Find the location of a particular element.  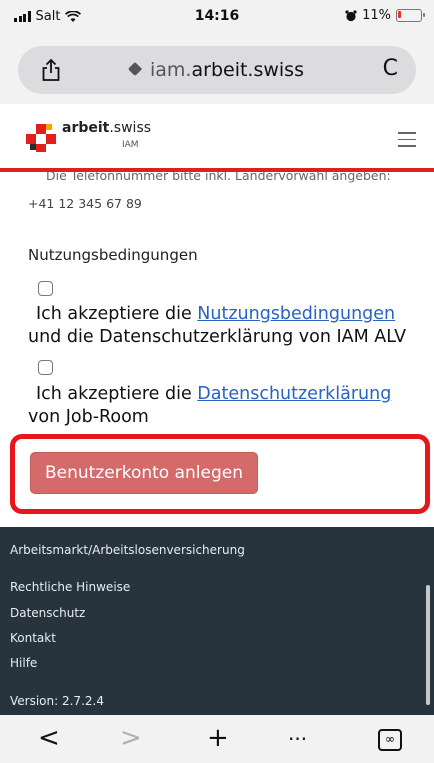

url-text: iam.arbeit.swiss is located at coordinates (217, 70).